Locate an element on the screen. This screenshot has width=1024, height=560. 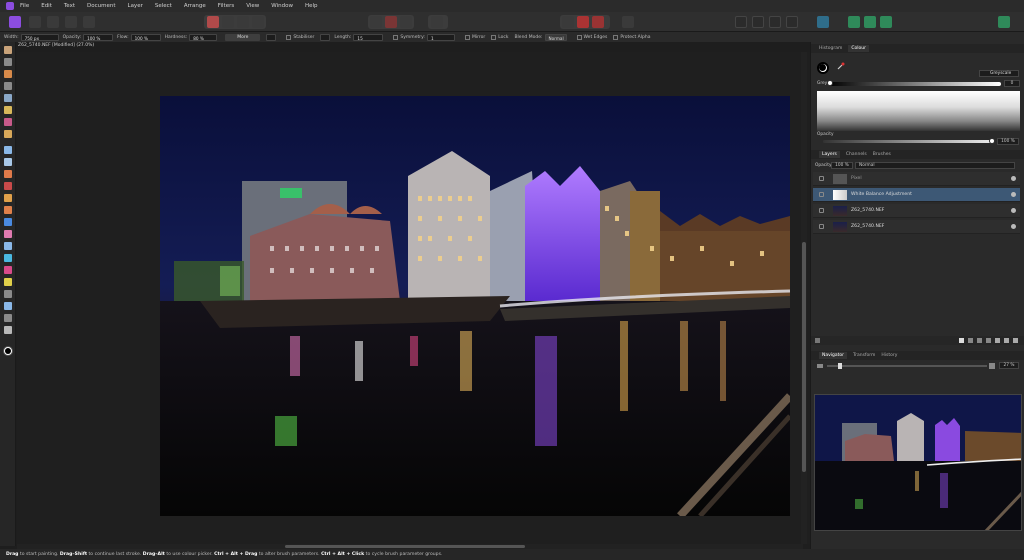
view-tool-icon is located at coordinates (8, 50).